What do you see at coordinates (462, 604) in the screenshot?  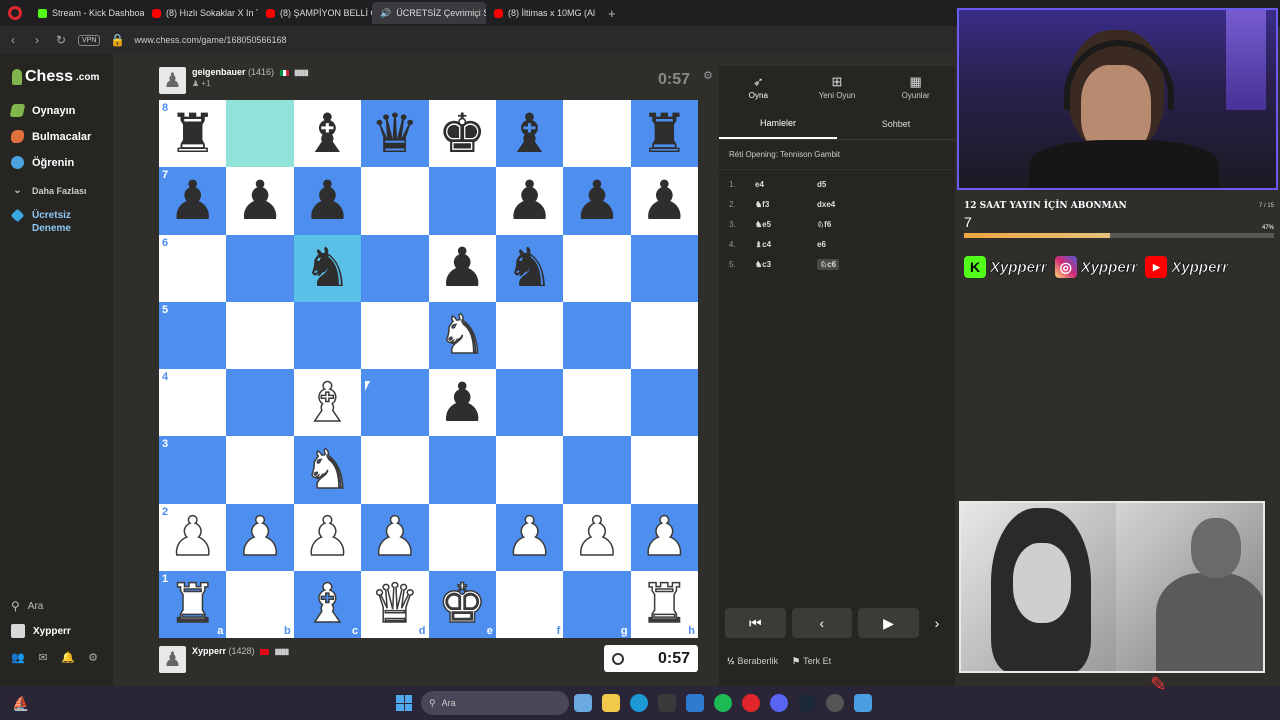 I see `square-e1: e ♚` at bounding box center [462, 604].